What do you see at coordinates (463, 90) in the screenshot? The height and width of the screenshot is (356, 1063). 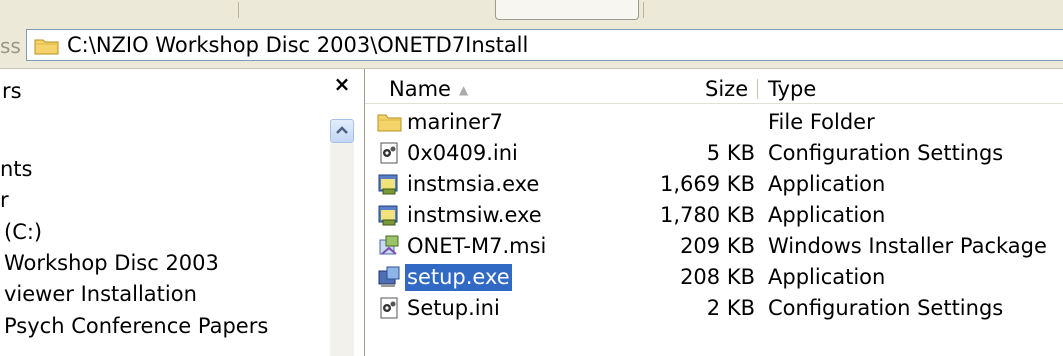 I see `sort-ascending-icon: ▲` at bounding box center [463, 90].